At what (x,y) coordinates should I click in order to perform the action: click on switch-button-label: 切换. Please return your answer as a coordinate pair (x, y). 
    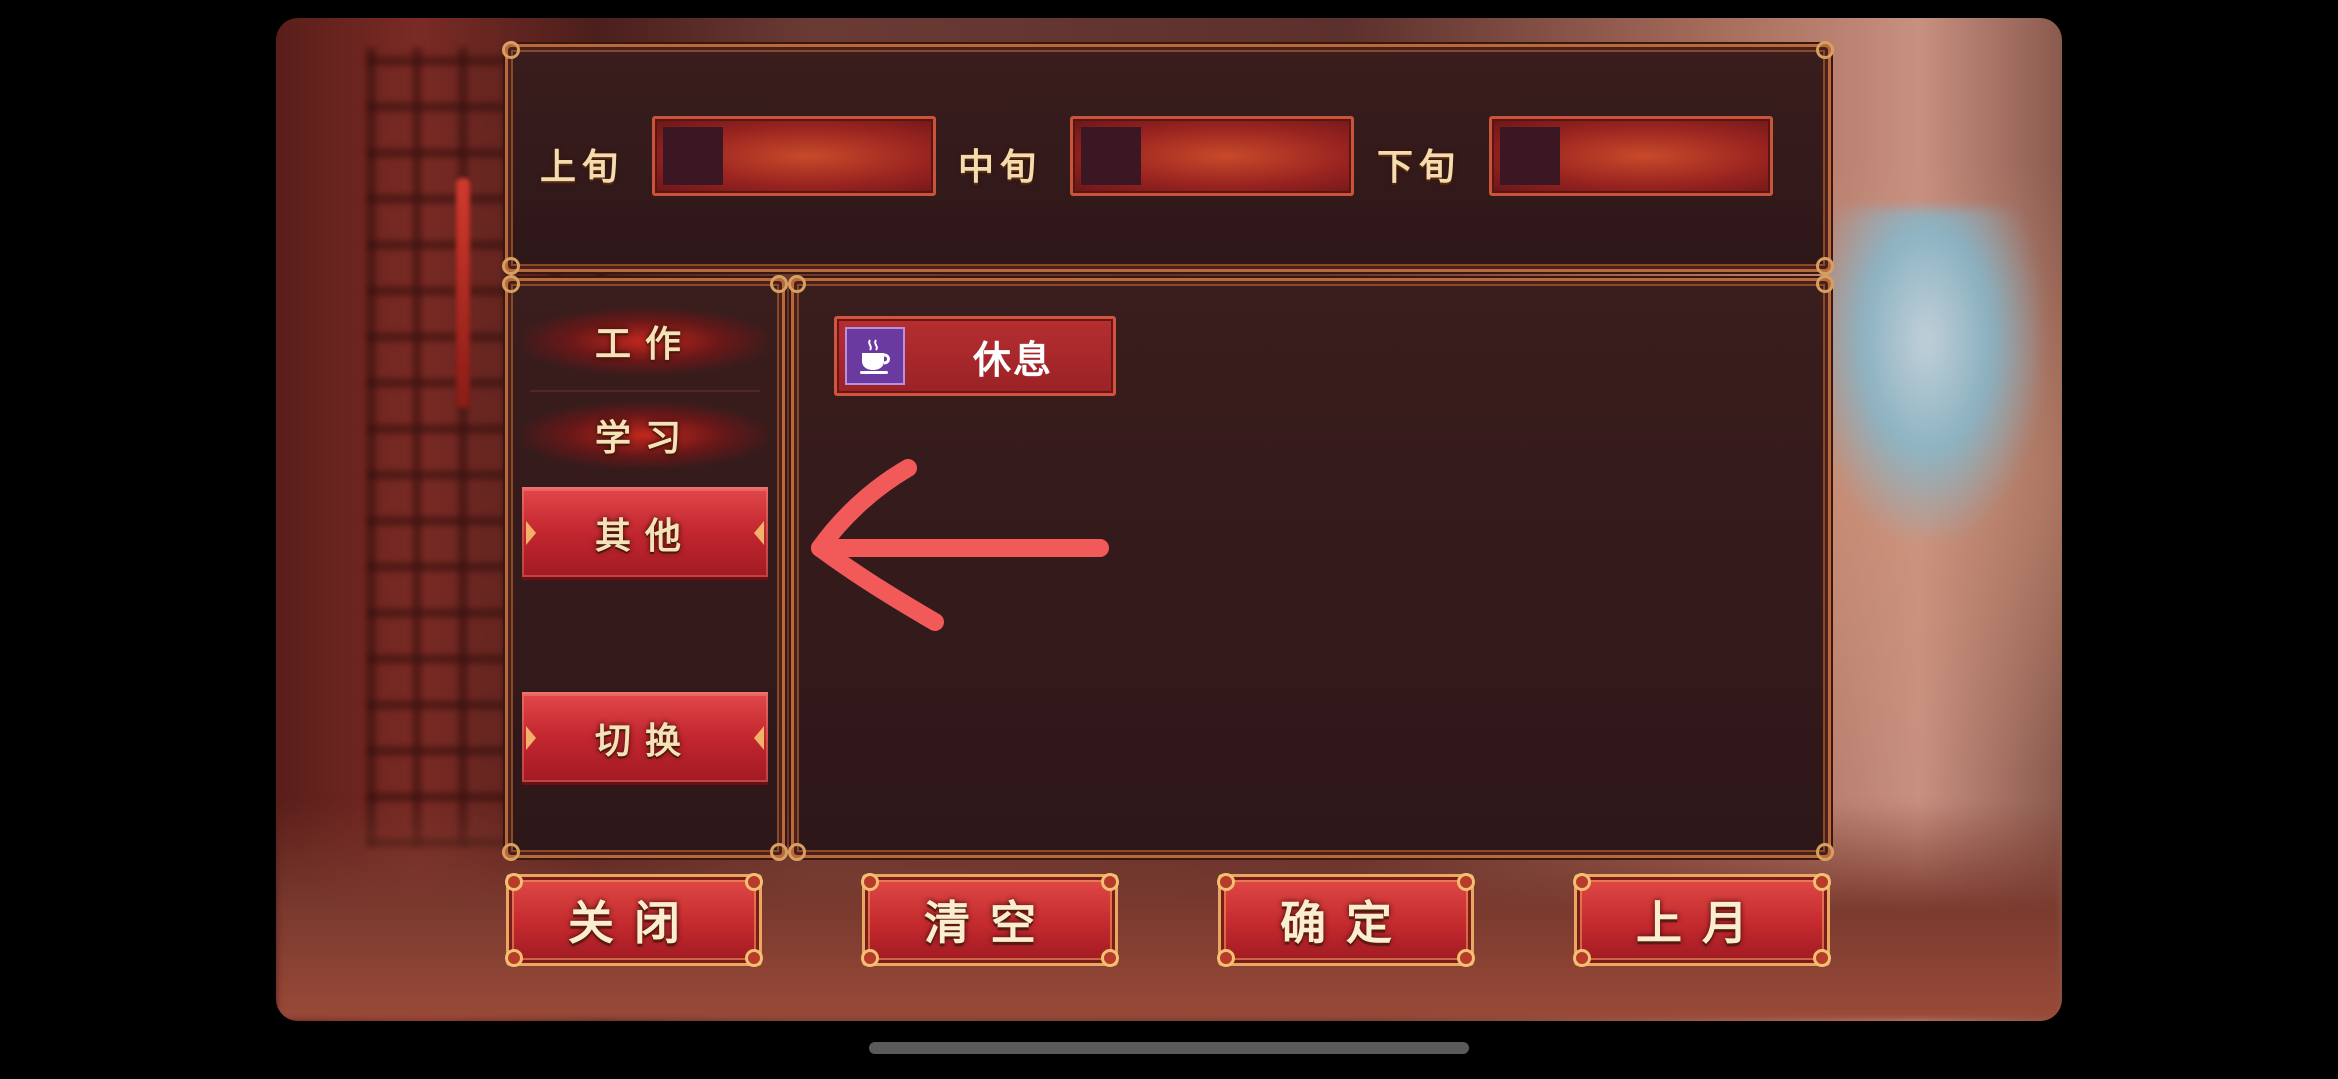
    Looking at the image, I should click on (644, 741).